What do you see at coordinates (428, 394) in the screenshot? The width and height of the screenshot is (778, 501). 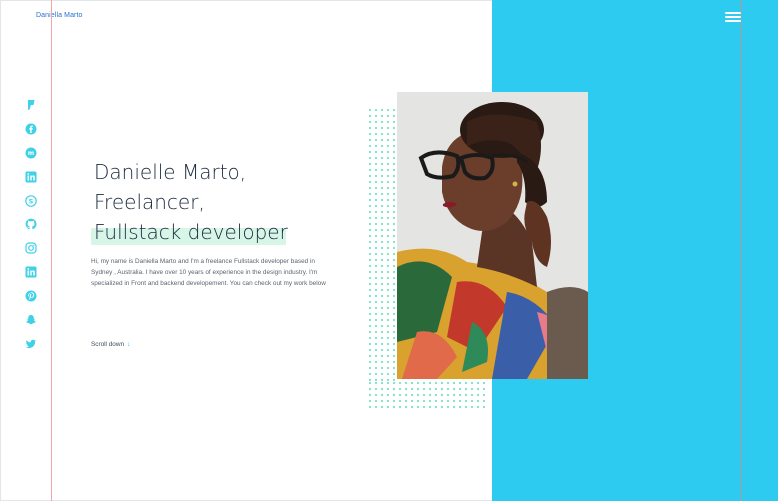 I see `dot-pattern-horizontal` at bounding box center [428, 394].